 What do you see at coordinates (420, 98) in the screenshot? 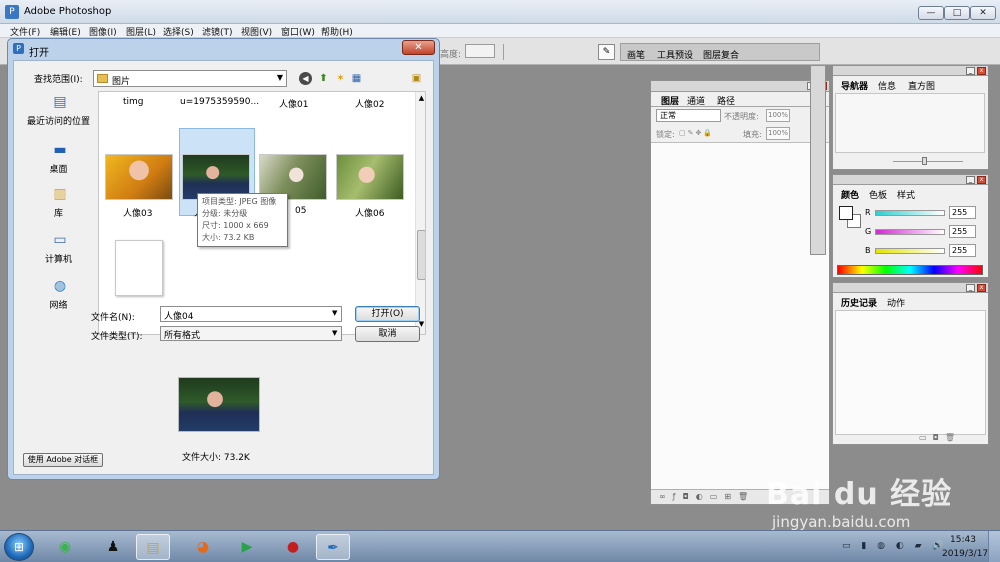
I see `scroll-up-icon: ▲` at bounding box center [420, 98].